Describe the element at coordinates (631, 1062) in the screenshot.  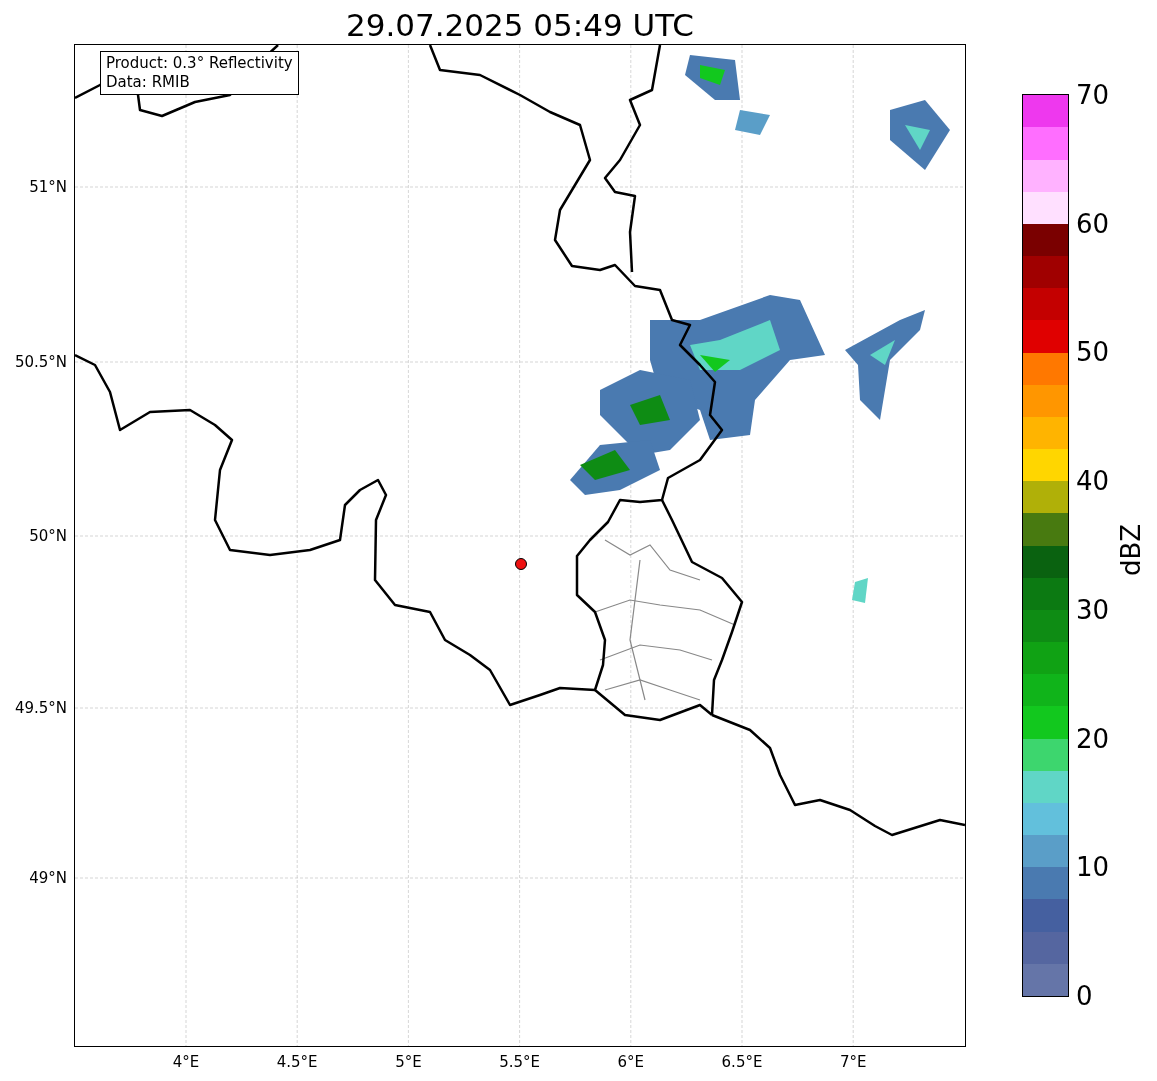
I see `axis-tick-label: 6°E` at that location.